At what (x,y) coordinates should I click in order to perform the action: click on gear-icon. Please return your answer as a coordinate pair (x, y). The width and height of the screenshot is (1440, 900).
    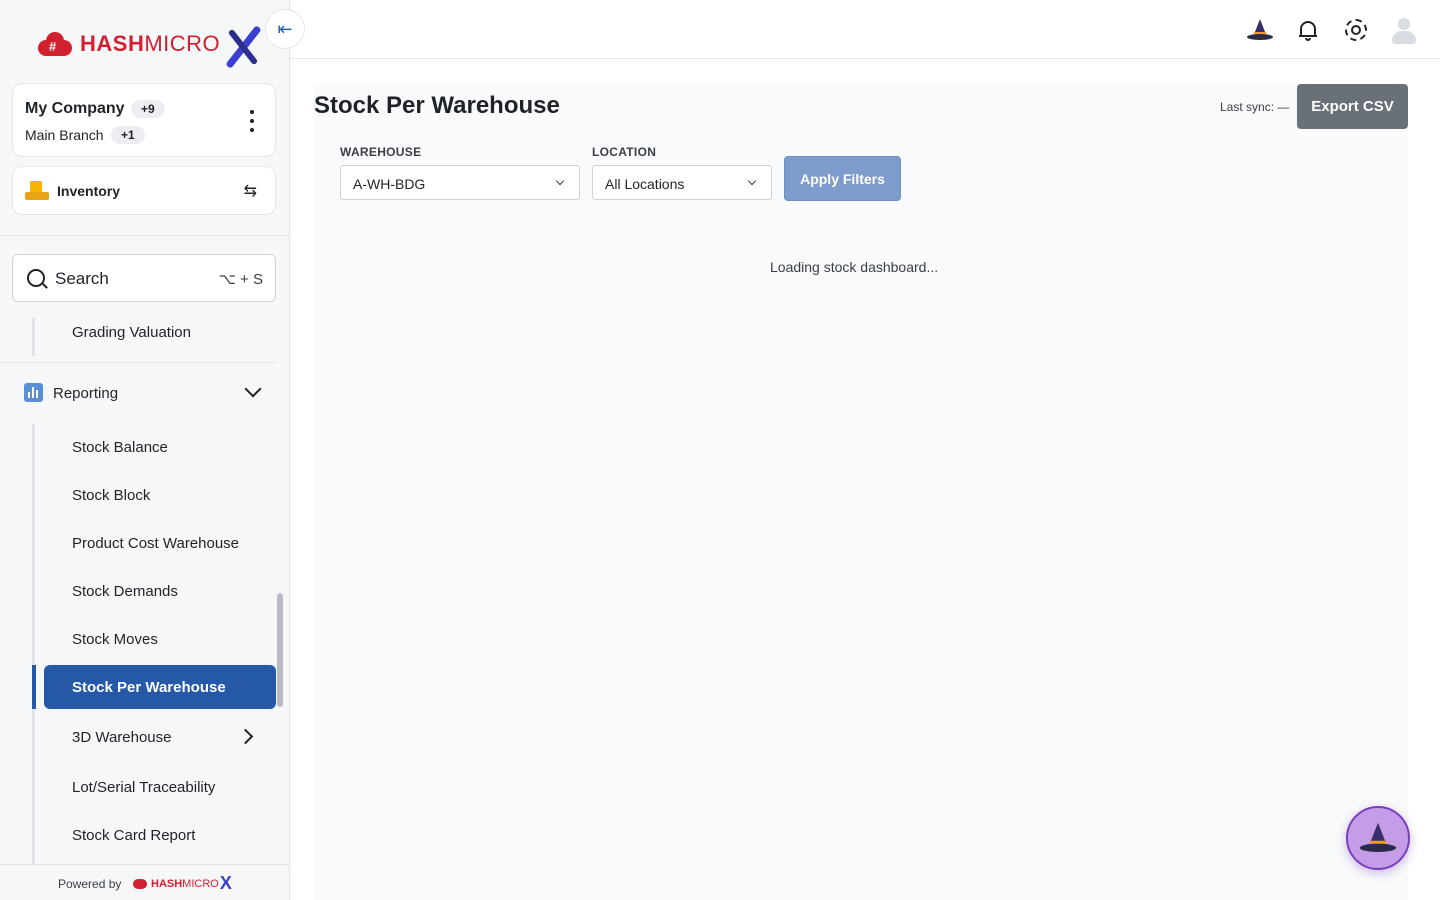
    Looking at the image, I should click on (1356, 30).